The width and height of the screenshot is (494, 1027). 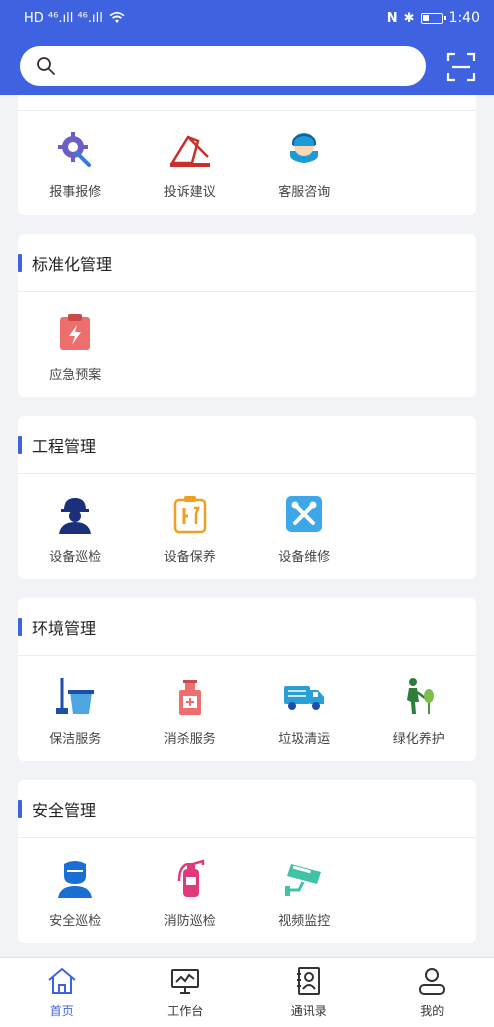 What do you see at coordinates (185, 981) in the screenshot?
I see `monitor-icon` at bounding box center [185, 981].